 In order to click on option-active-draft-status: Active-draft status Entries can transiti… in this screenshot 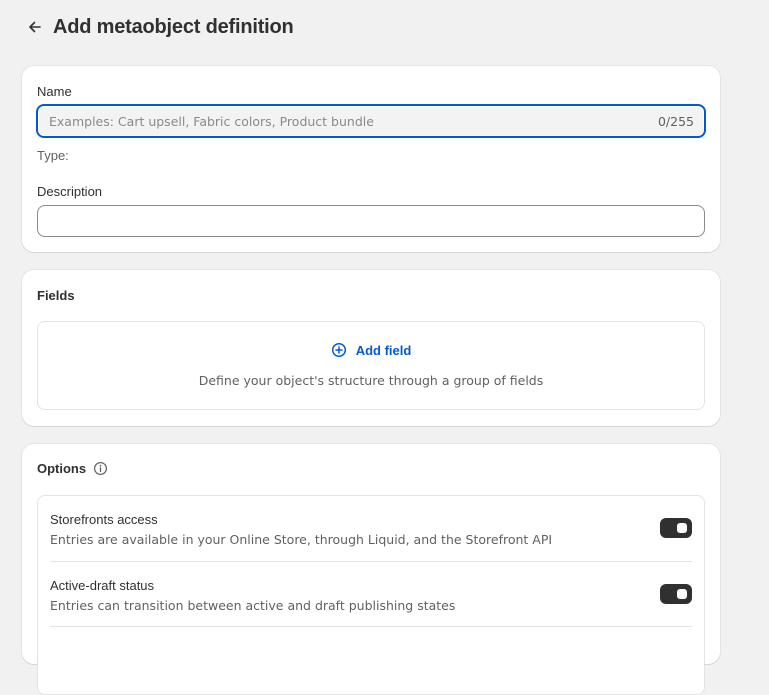, I will do `click(371, 593)`.